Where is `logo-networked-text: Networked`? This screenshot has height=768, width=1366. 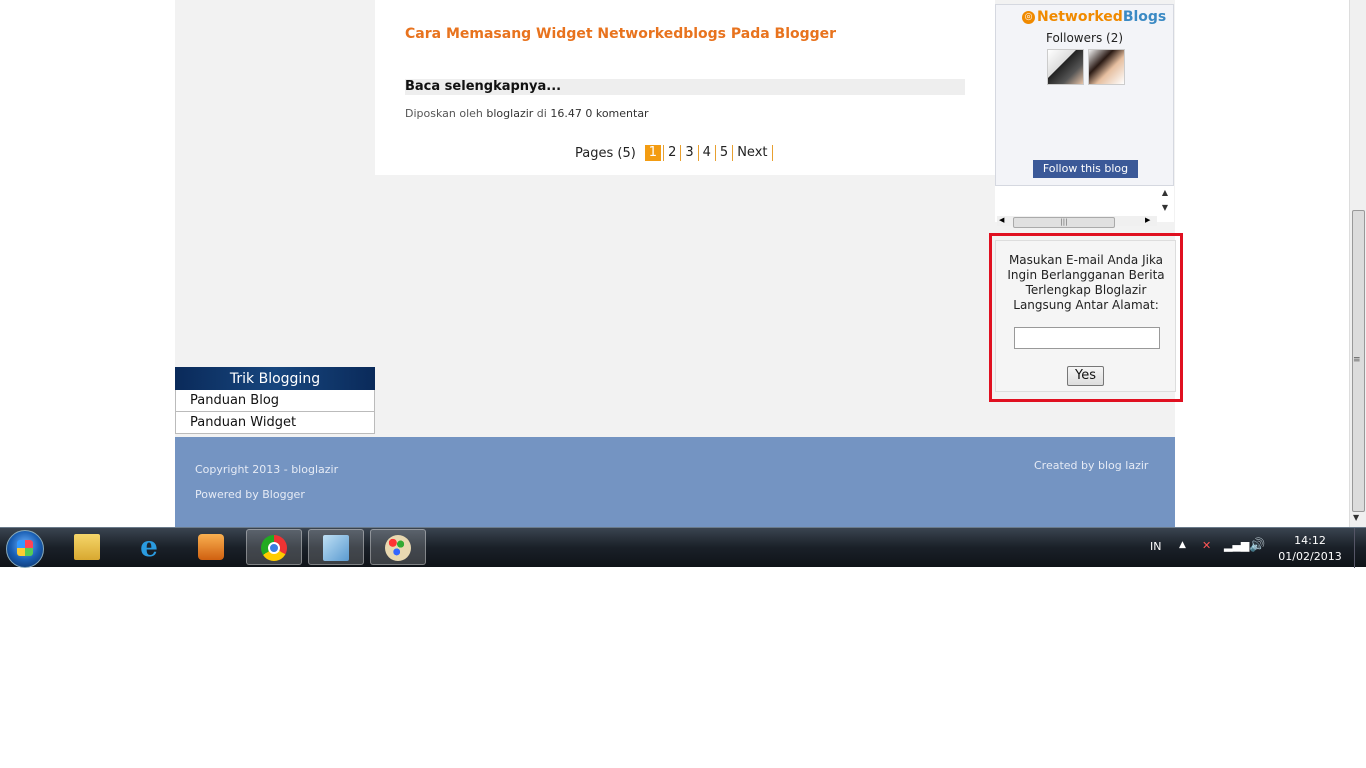 logo-networked-text: Networked is located at coordinates (1080, 17).